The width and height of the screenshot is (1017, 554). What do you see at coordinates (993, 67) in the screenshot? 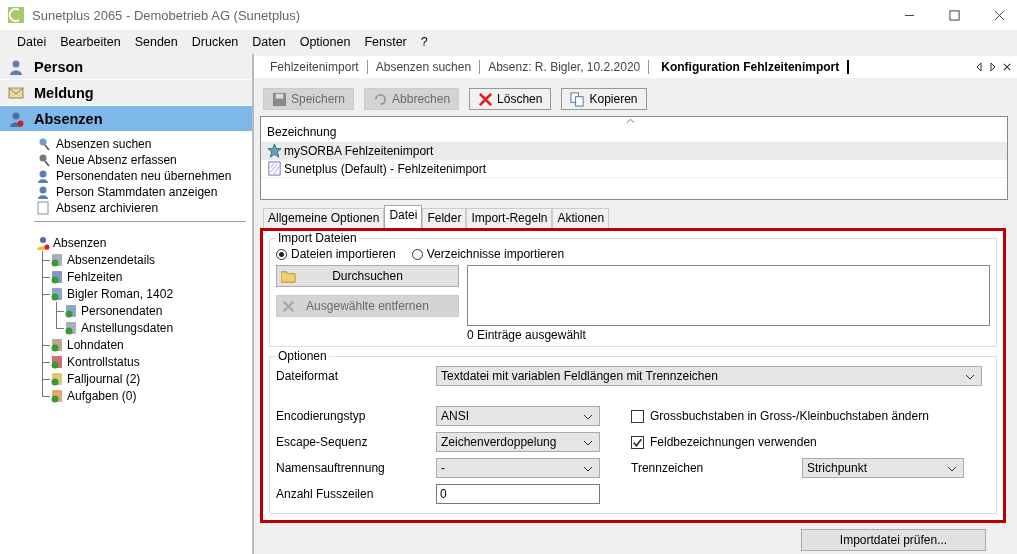
I see `scroll-right-icon` at bounding box center [993, 67].